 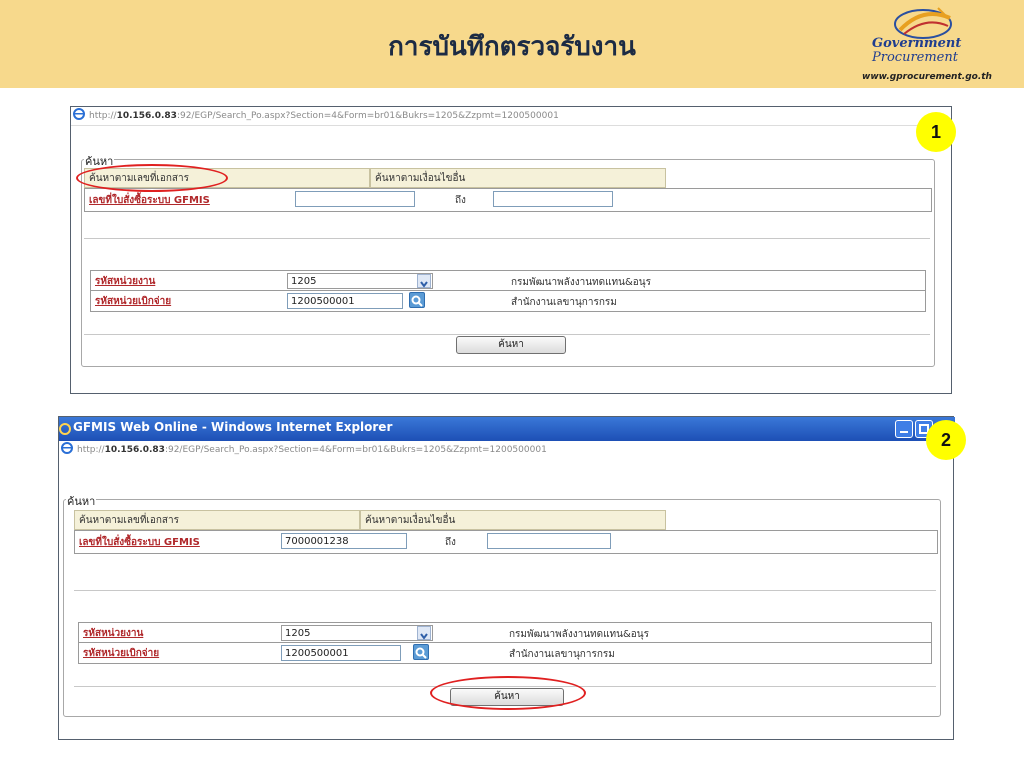 What do you see at coordinates (508, 693) in the screenshot?
I see `highlight-ring-search-button` at bounding box center [508, 693].